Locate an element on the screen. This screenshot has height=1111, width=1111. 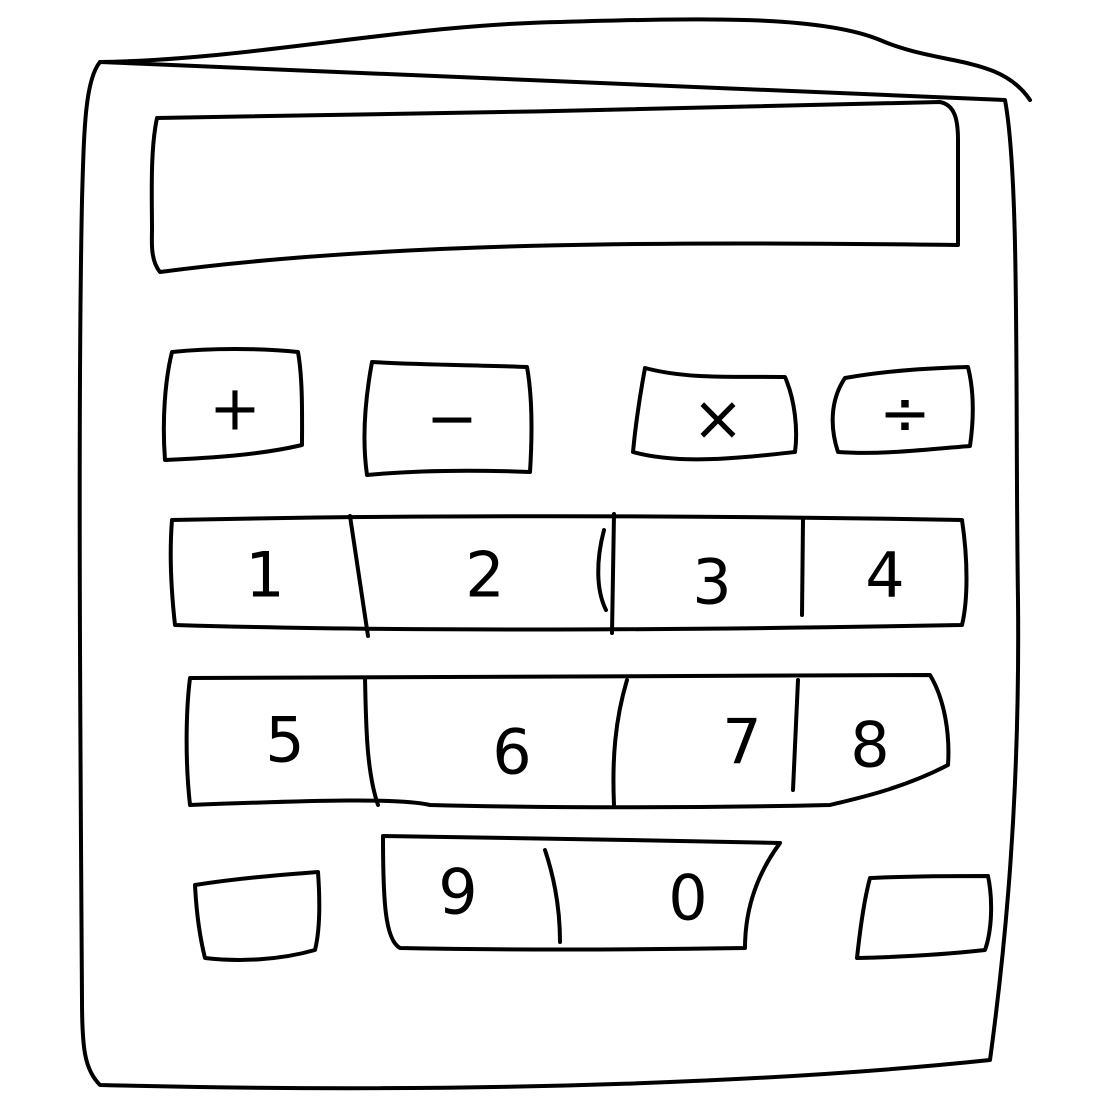
key-0: 0 is located at coordinates (687, 898).